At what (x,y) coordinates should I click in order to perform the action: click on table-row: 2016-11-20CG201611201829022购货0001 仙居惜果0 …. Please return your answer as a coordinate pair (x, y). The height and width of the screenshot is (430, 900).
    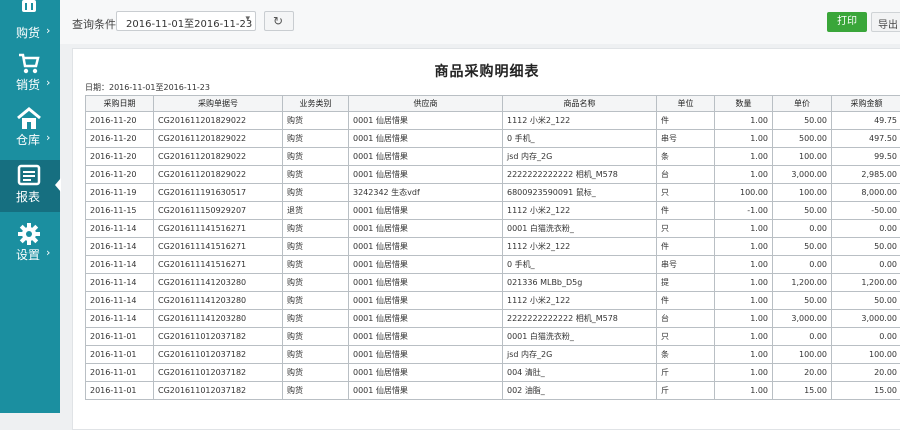
    Looking at the image, I should click on (493, 139).